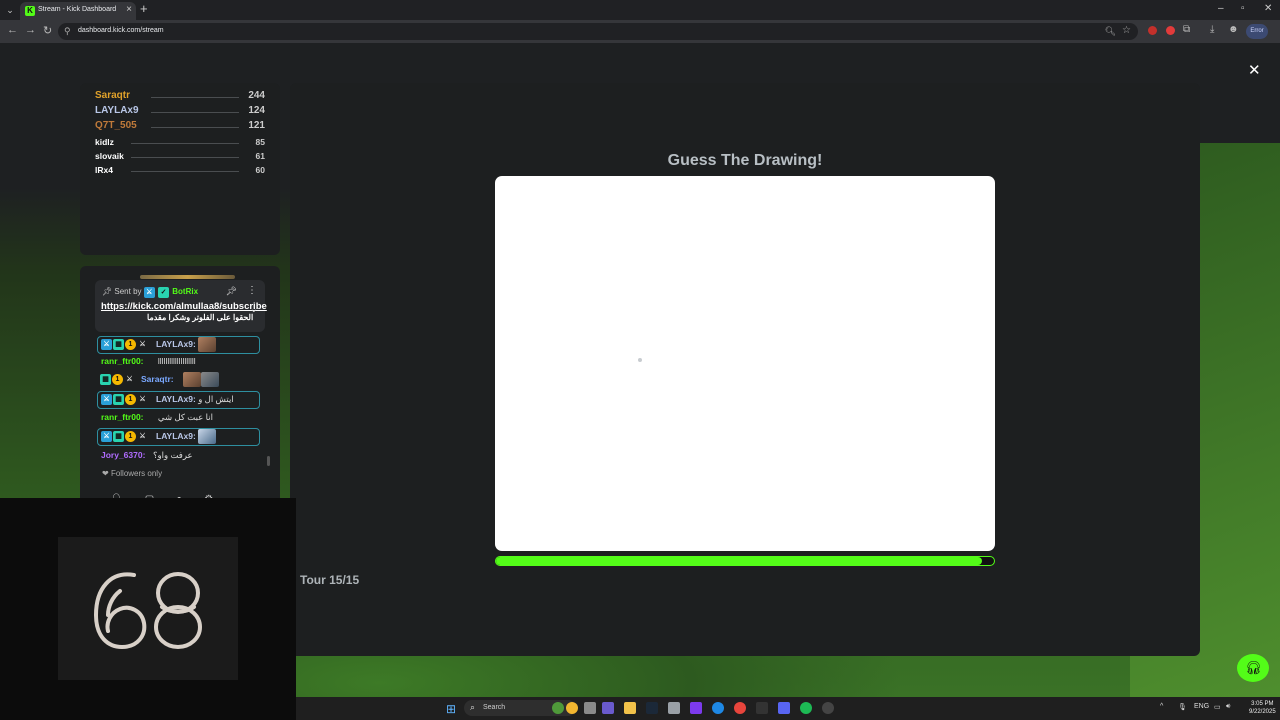 The image size is (1280, 720). I want to click on leaderboard-score: 244, so click(256, 95).